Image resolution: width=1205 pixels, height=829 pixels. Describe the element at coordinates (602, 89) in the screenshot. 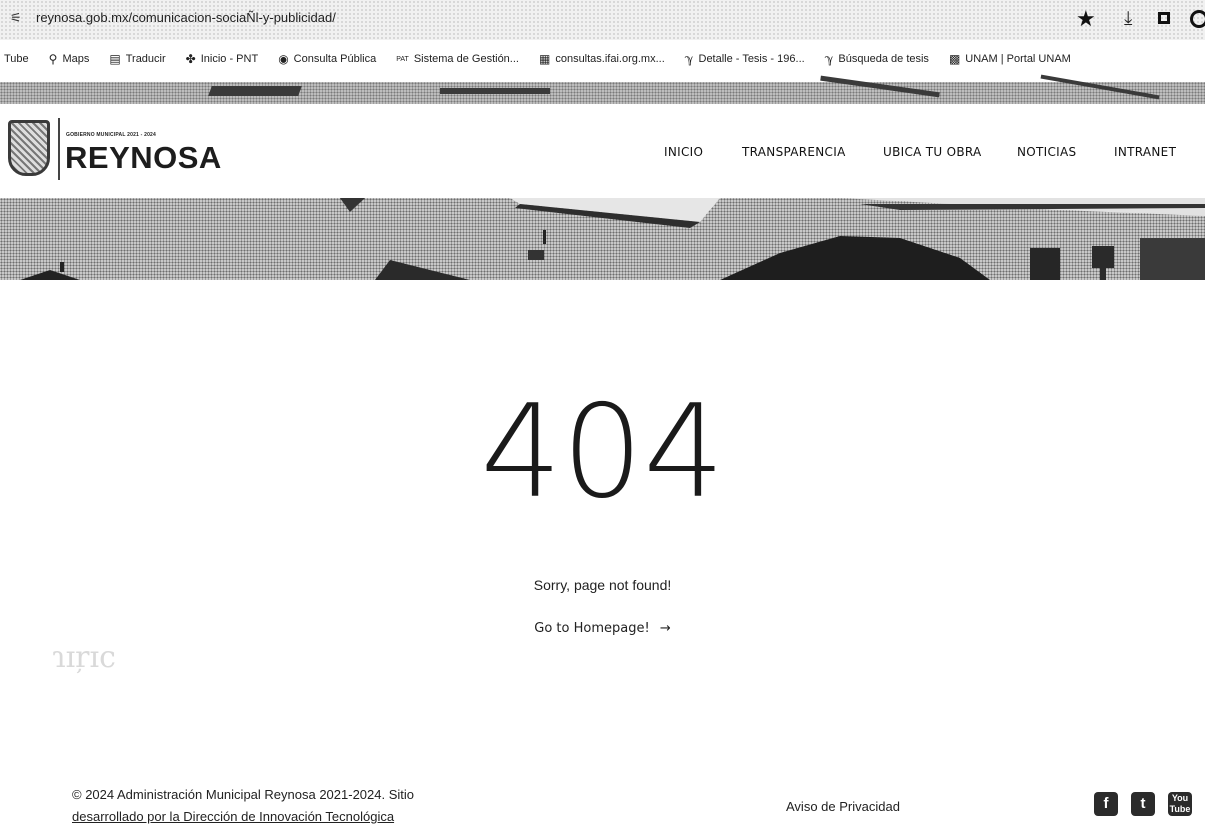

I see `top-banner-image` at that location.